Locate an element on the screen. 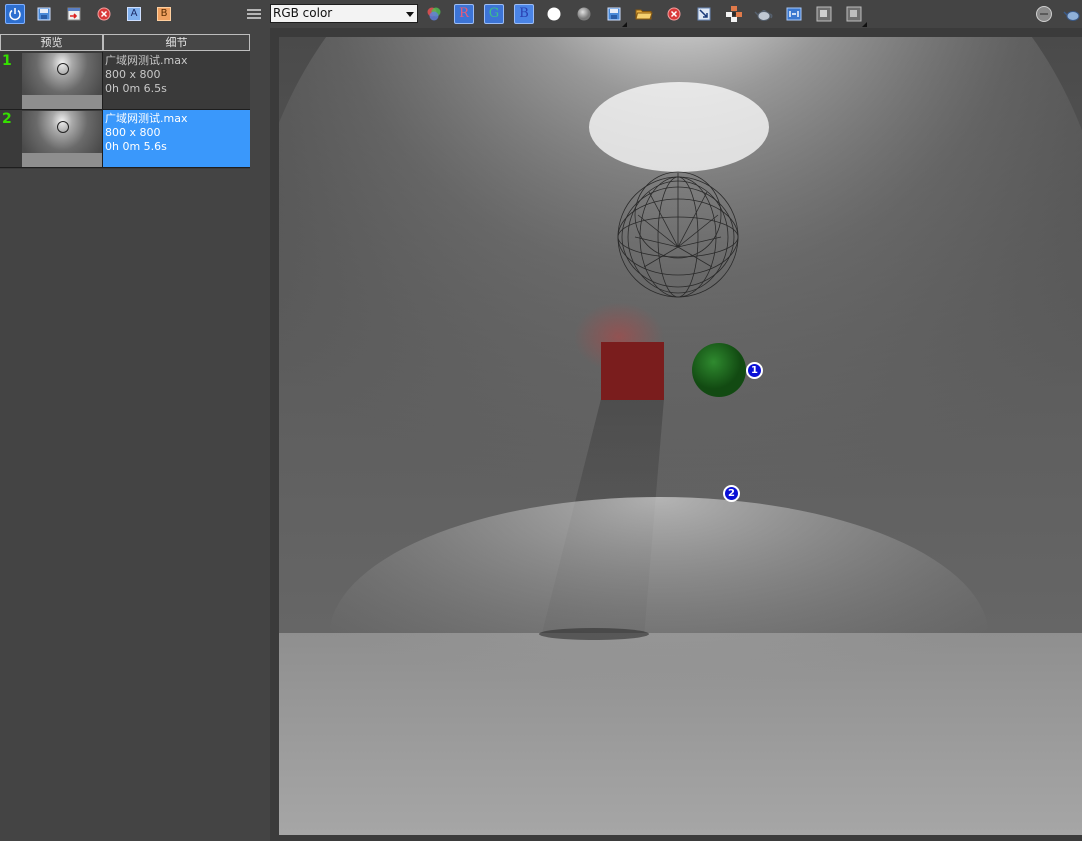 This screenshot has width=1082, height=841. compare-a-button: A is located at coordinates (134, 14).